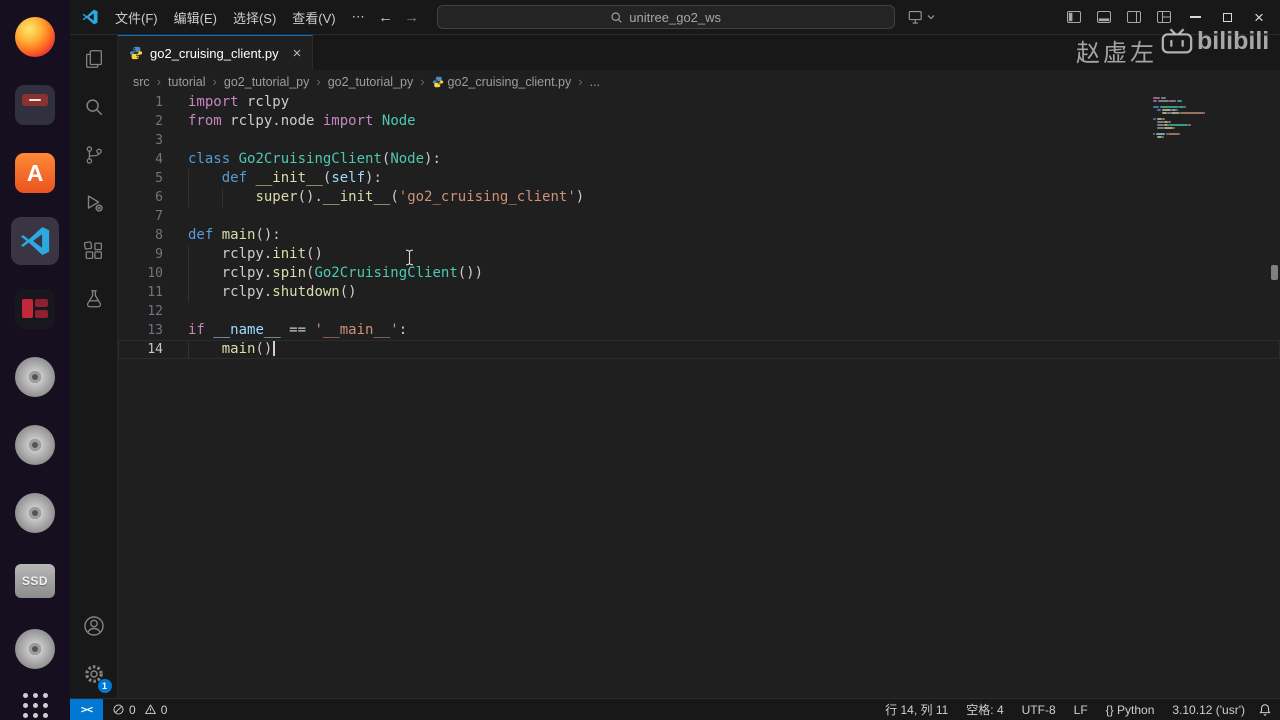  What do you see at coordinates (699, 254) in the screenshot?
I see `code-row: 9 rclpy.init()` at bounding box center [699, 254].